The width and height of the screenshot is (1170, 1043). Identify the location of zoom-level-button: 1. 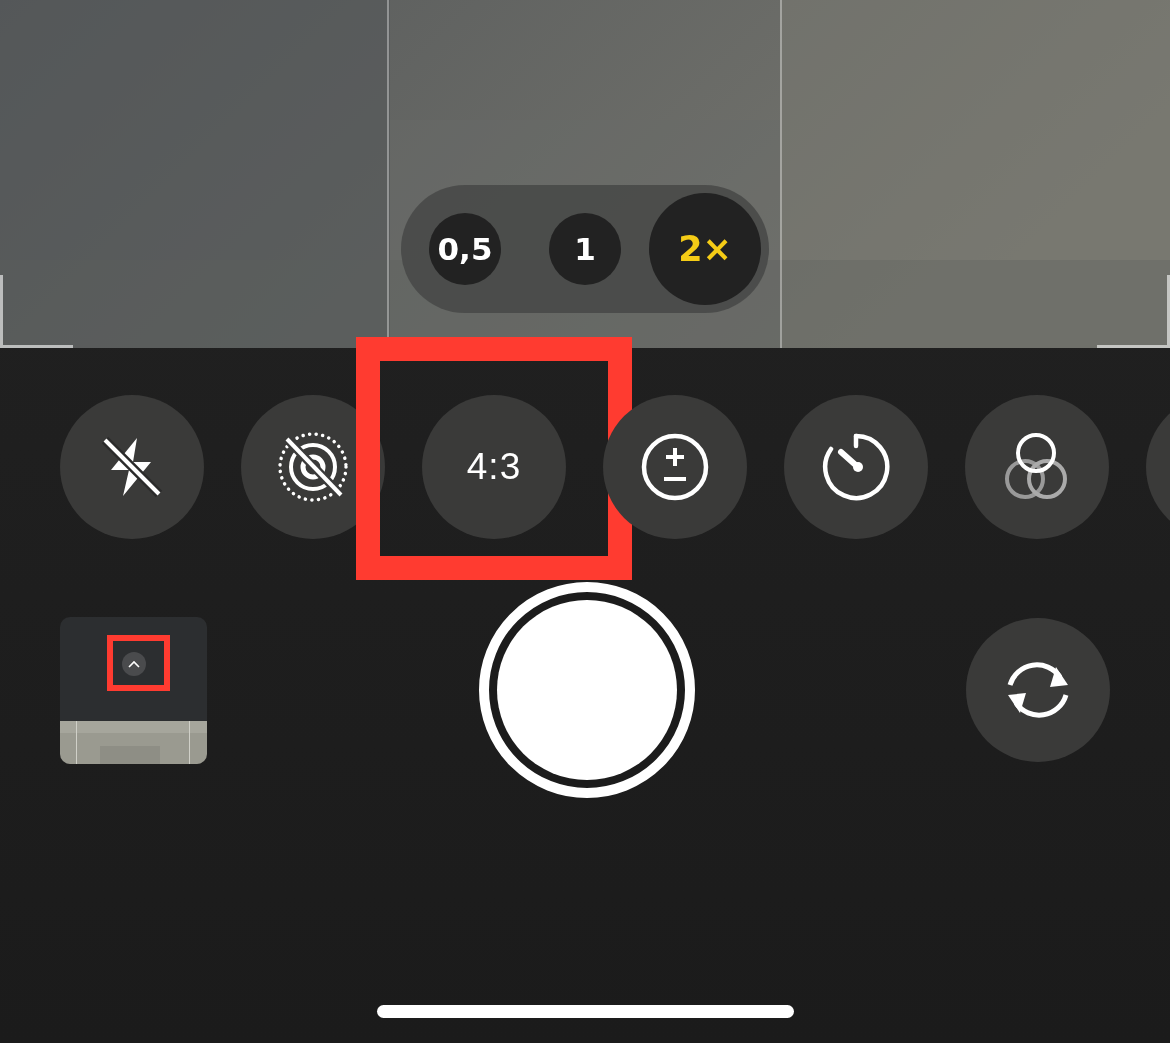
(585, 249).